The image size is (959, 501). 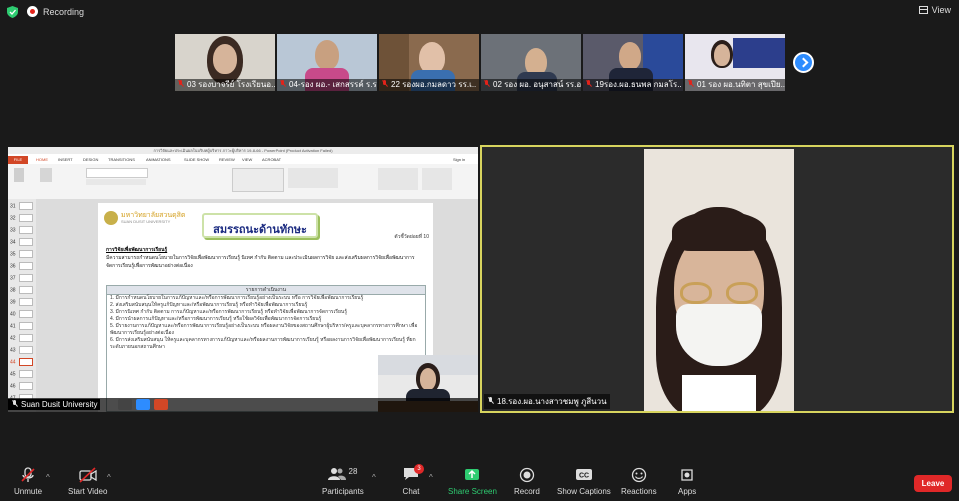 What do you see at coordinates (88, 491) in the screenshot?
I see `start-video-label: Start Video` at bounding box center [88, 491].